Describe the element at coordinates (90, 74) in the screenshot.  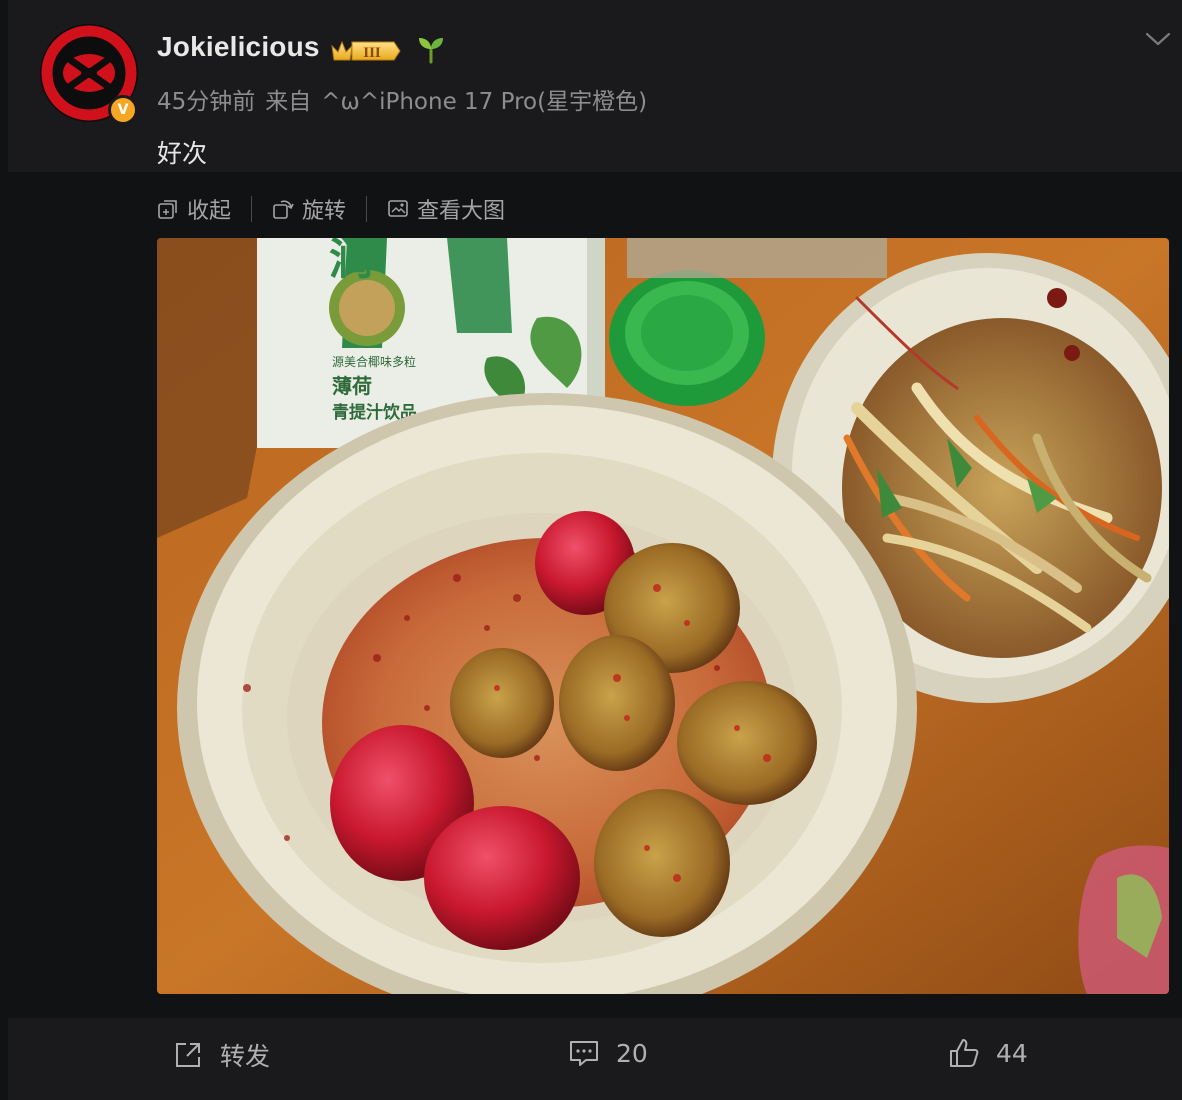
I see `avatar: V` at that location.